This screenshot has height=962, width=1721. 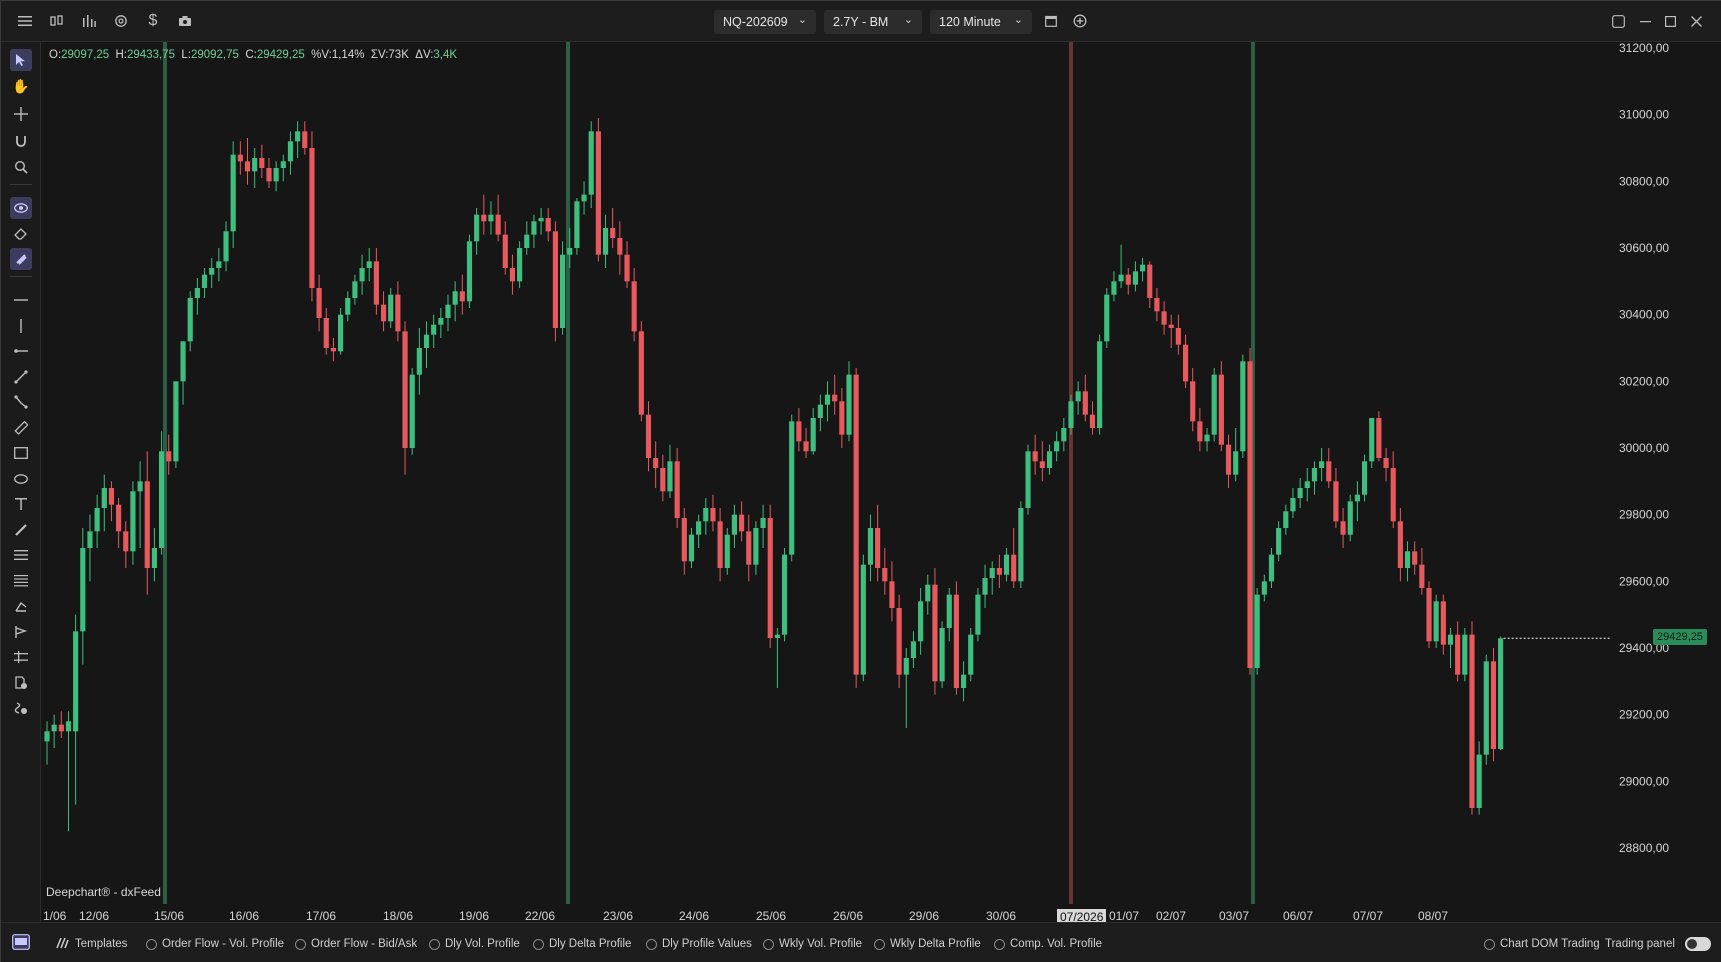 I want to click on strategy-settings-icon, so click(x=21, y=708).